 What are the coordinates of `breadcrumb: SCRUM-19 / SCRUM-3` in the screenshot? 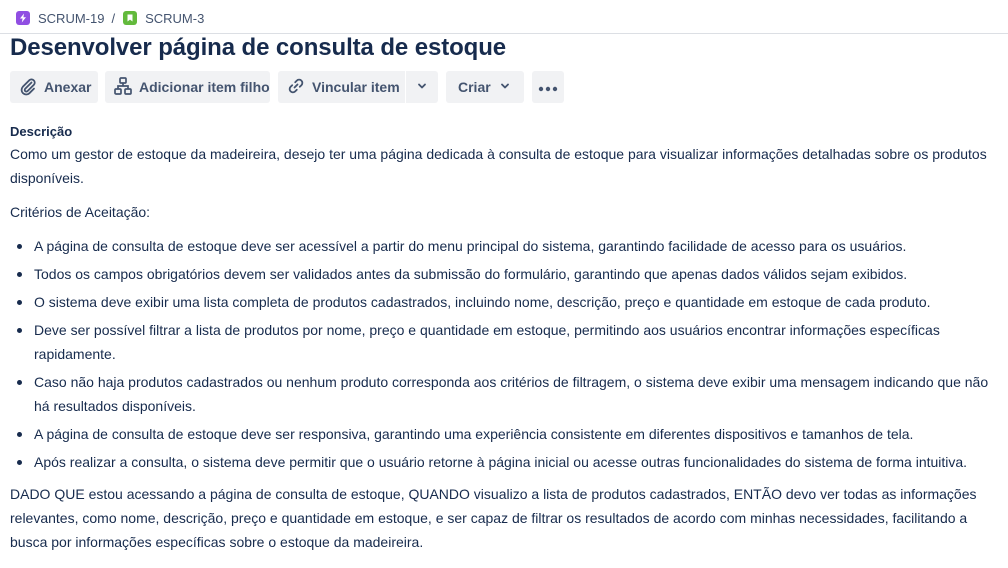 It's located at (110, 18).